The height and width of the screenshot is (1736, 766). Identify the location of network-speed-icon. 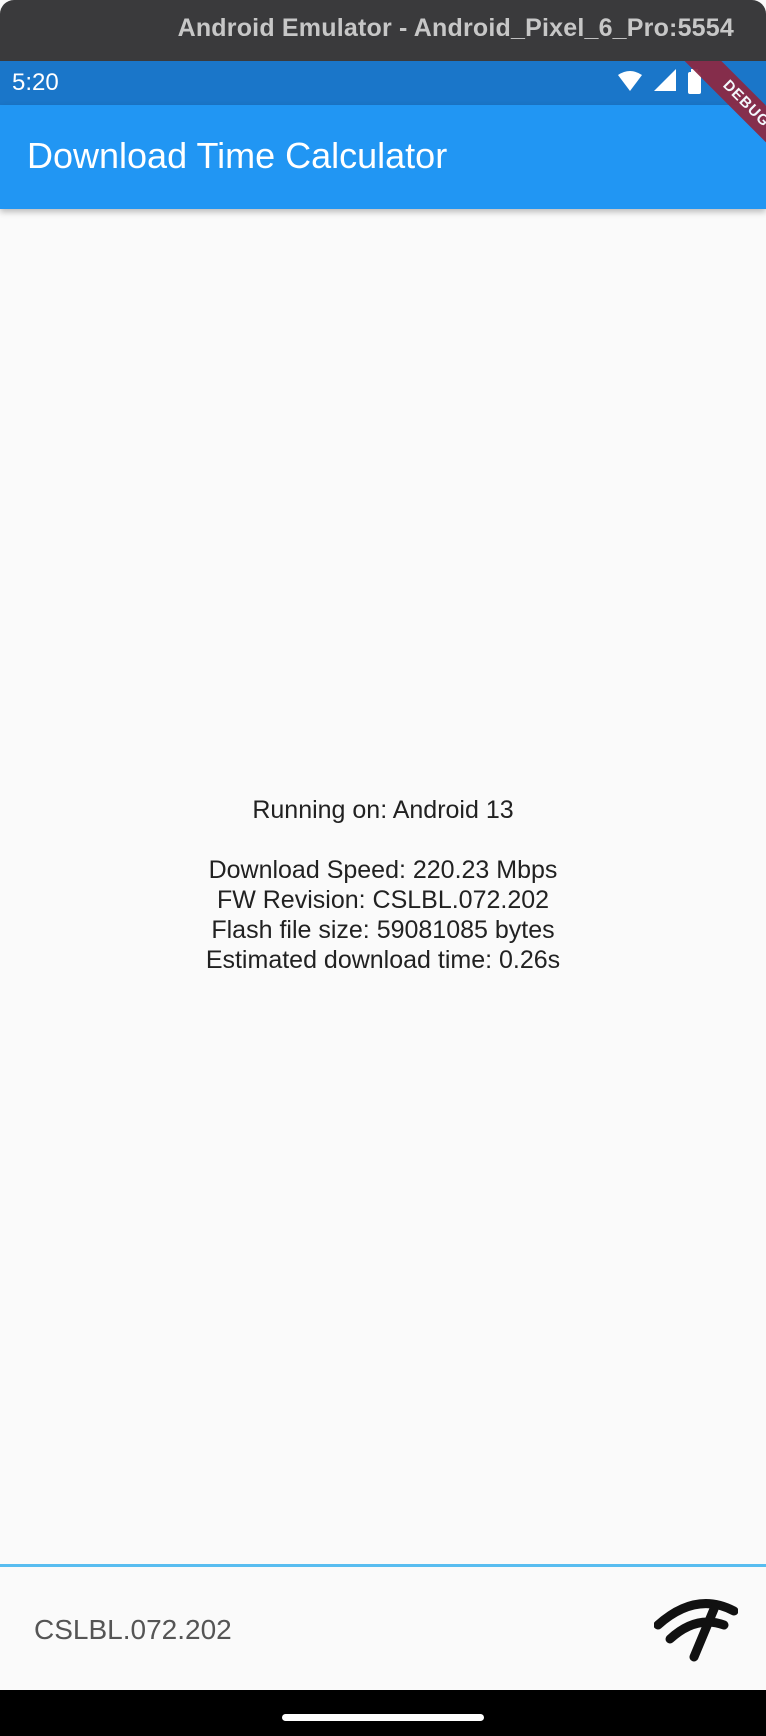
(696, 1630).